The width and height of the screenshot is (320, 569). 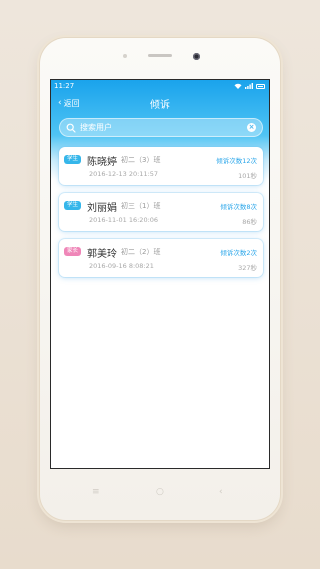 What do you see at coordinates (247, 268) in the screenshot?
I see `duration: 327秒` at bounding box center [247, 268].